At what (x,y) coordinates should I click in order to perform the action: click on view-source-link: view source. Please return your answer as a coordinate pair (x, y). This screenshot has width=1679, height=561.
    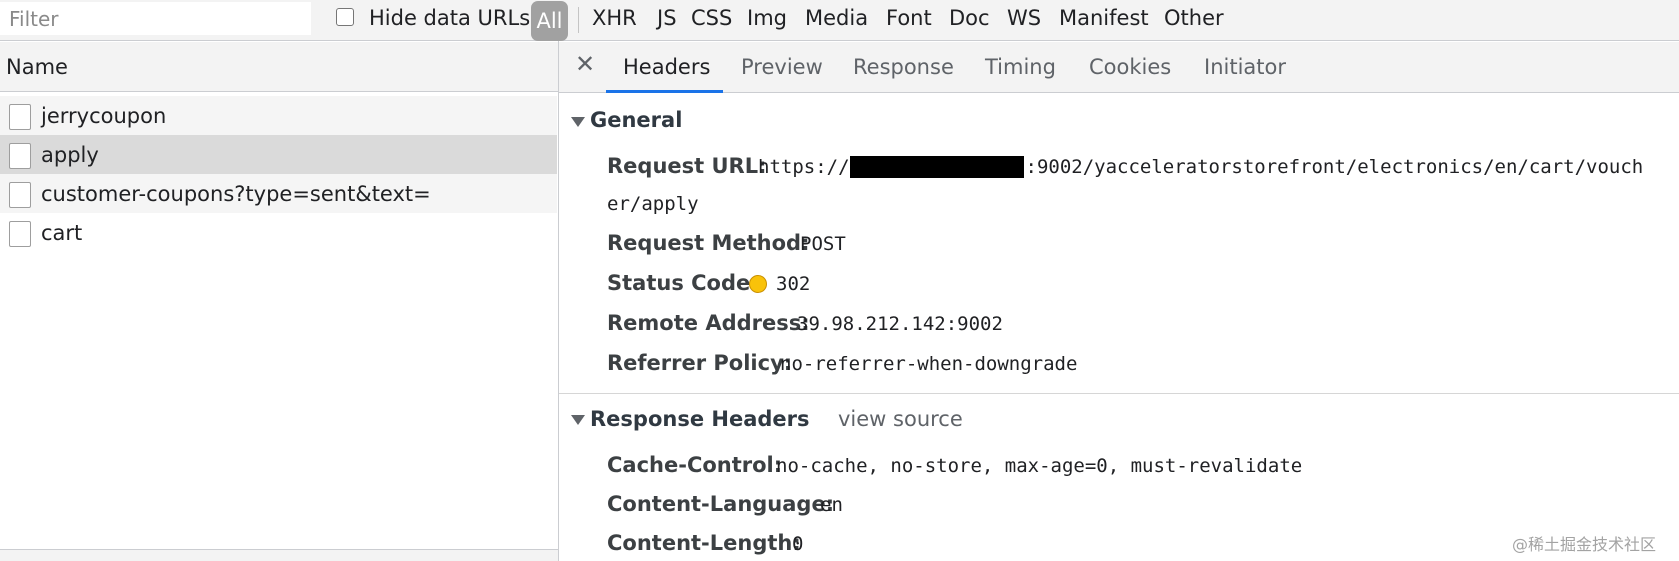
    Looking at the image, I should click on (900, 419).